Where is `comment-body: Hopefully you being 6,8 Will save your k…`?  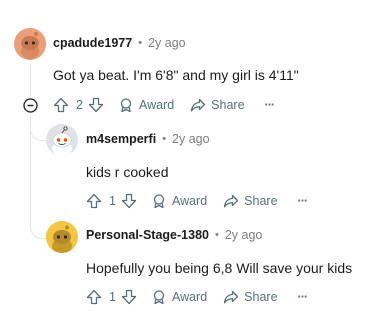
comment-body: Hopefully you being 6,8 Will save your k… is located at coordinates (219, 268).